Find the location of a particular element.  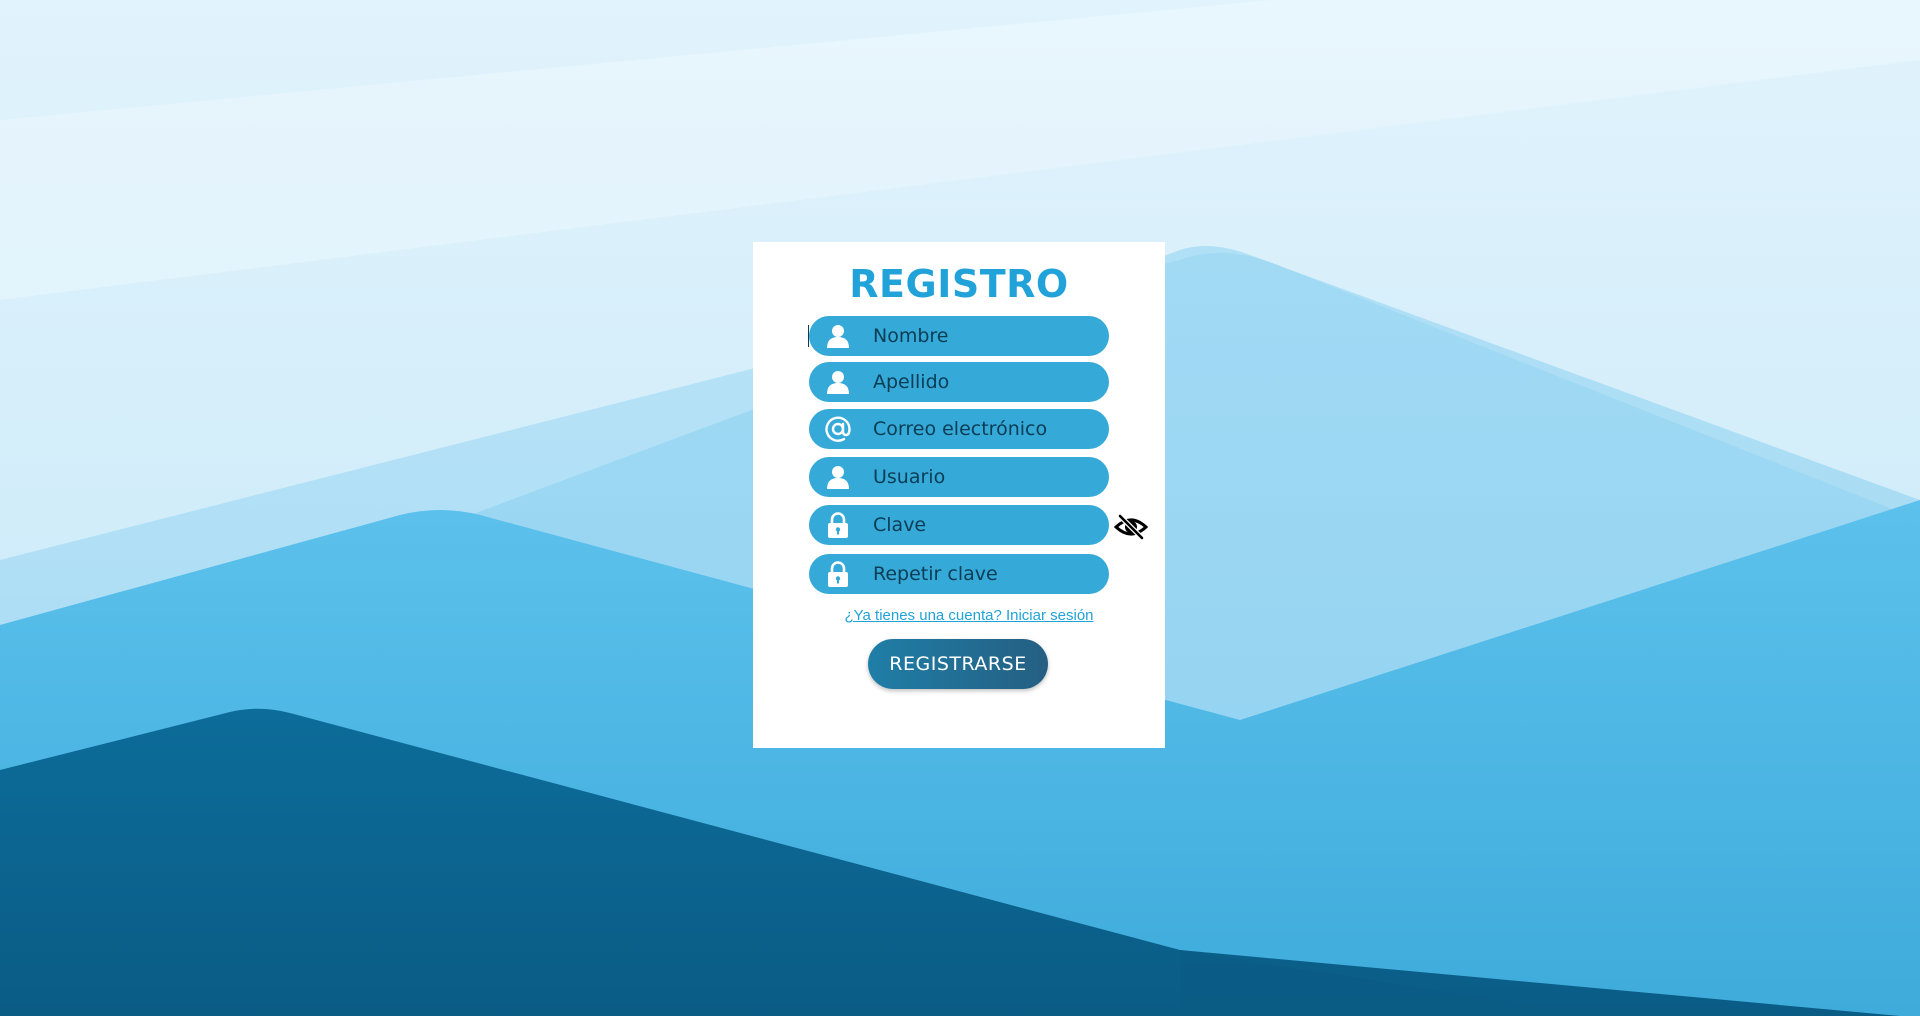

password-field is located at coordinates (962, 525).